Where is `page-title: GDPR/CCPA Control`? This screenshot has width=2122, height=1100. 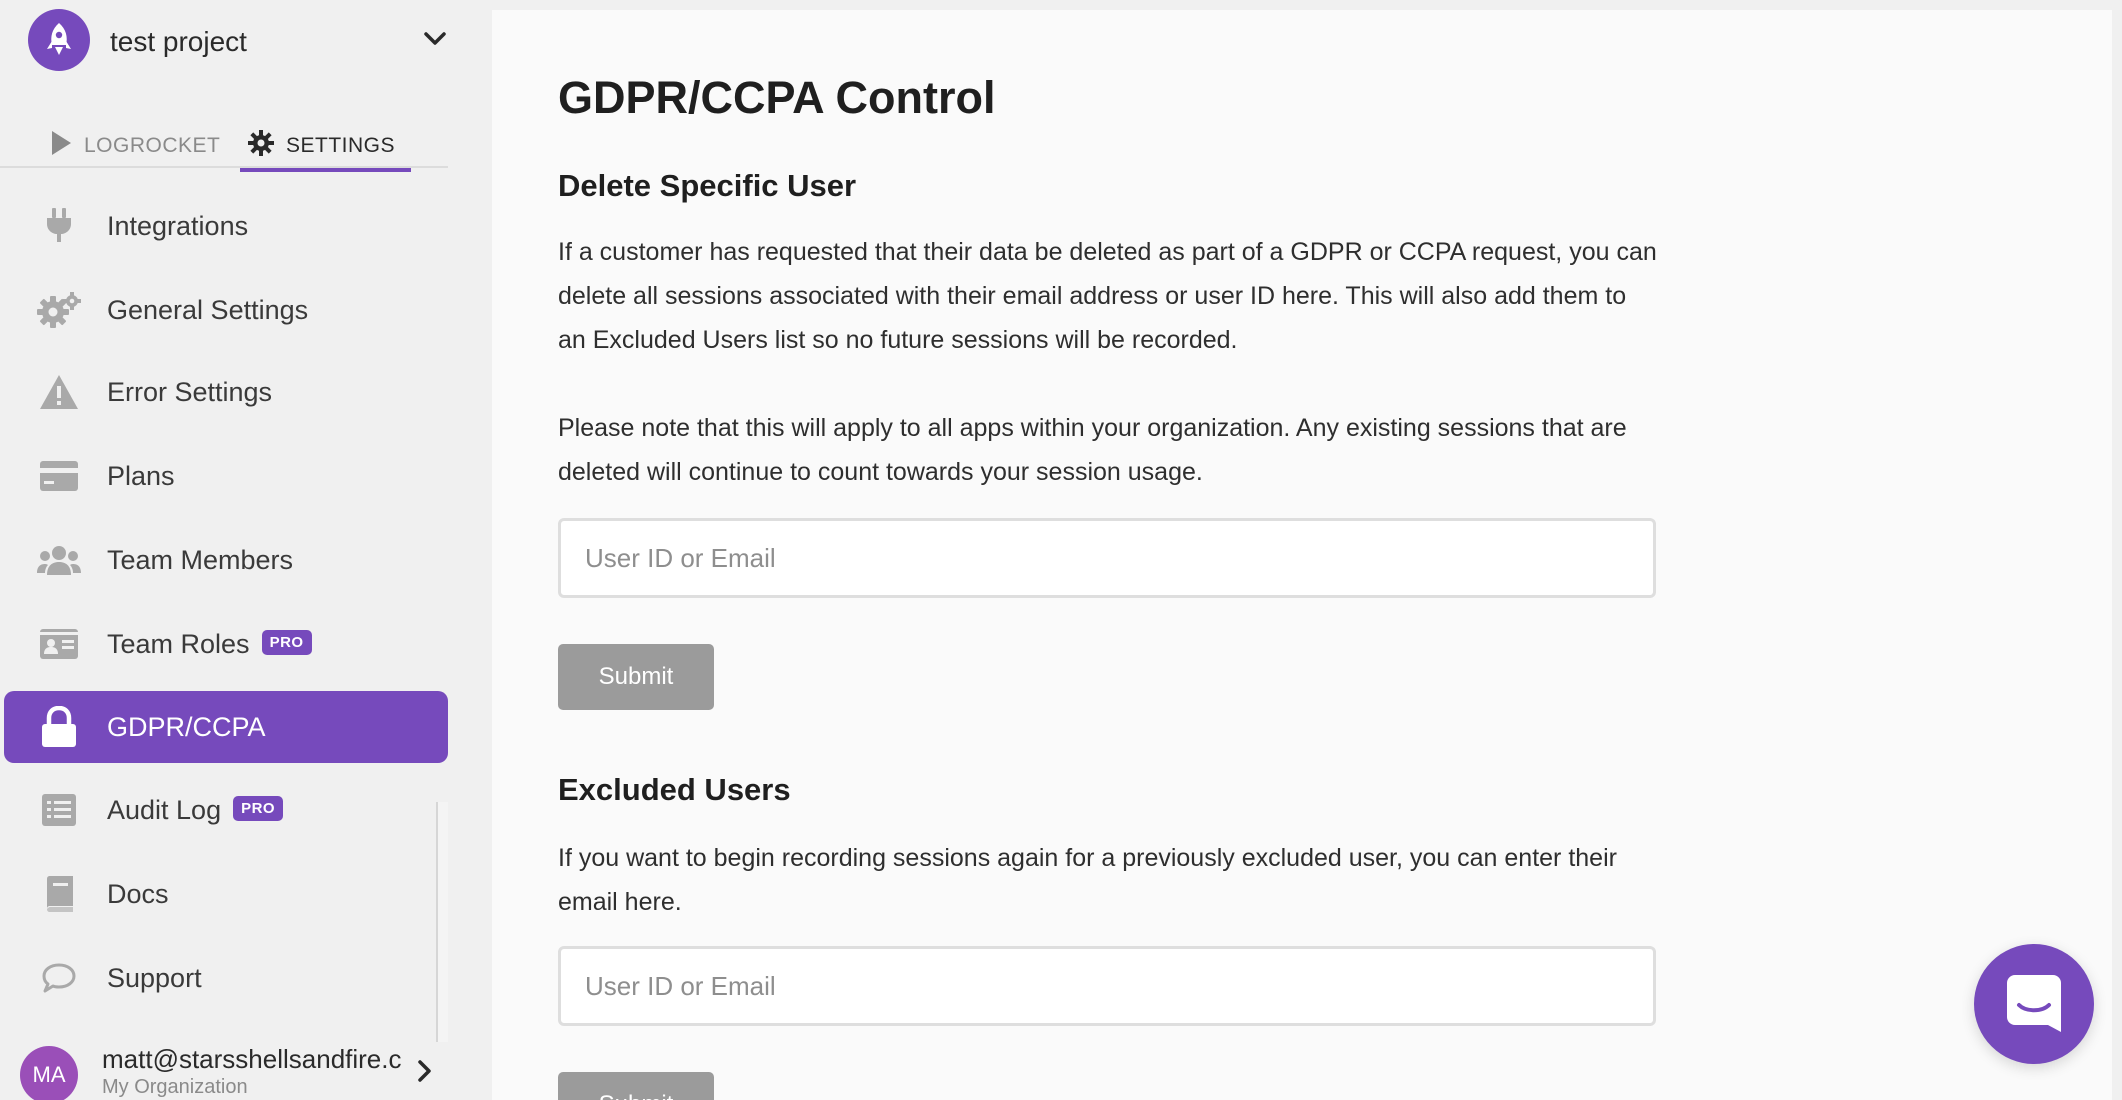
page-title: GDPR/CCPA Control is located at coordinates (777, 97).